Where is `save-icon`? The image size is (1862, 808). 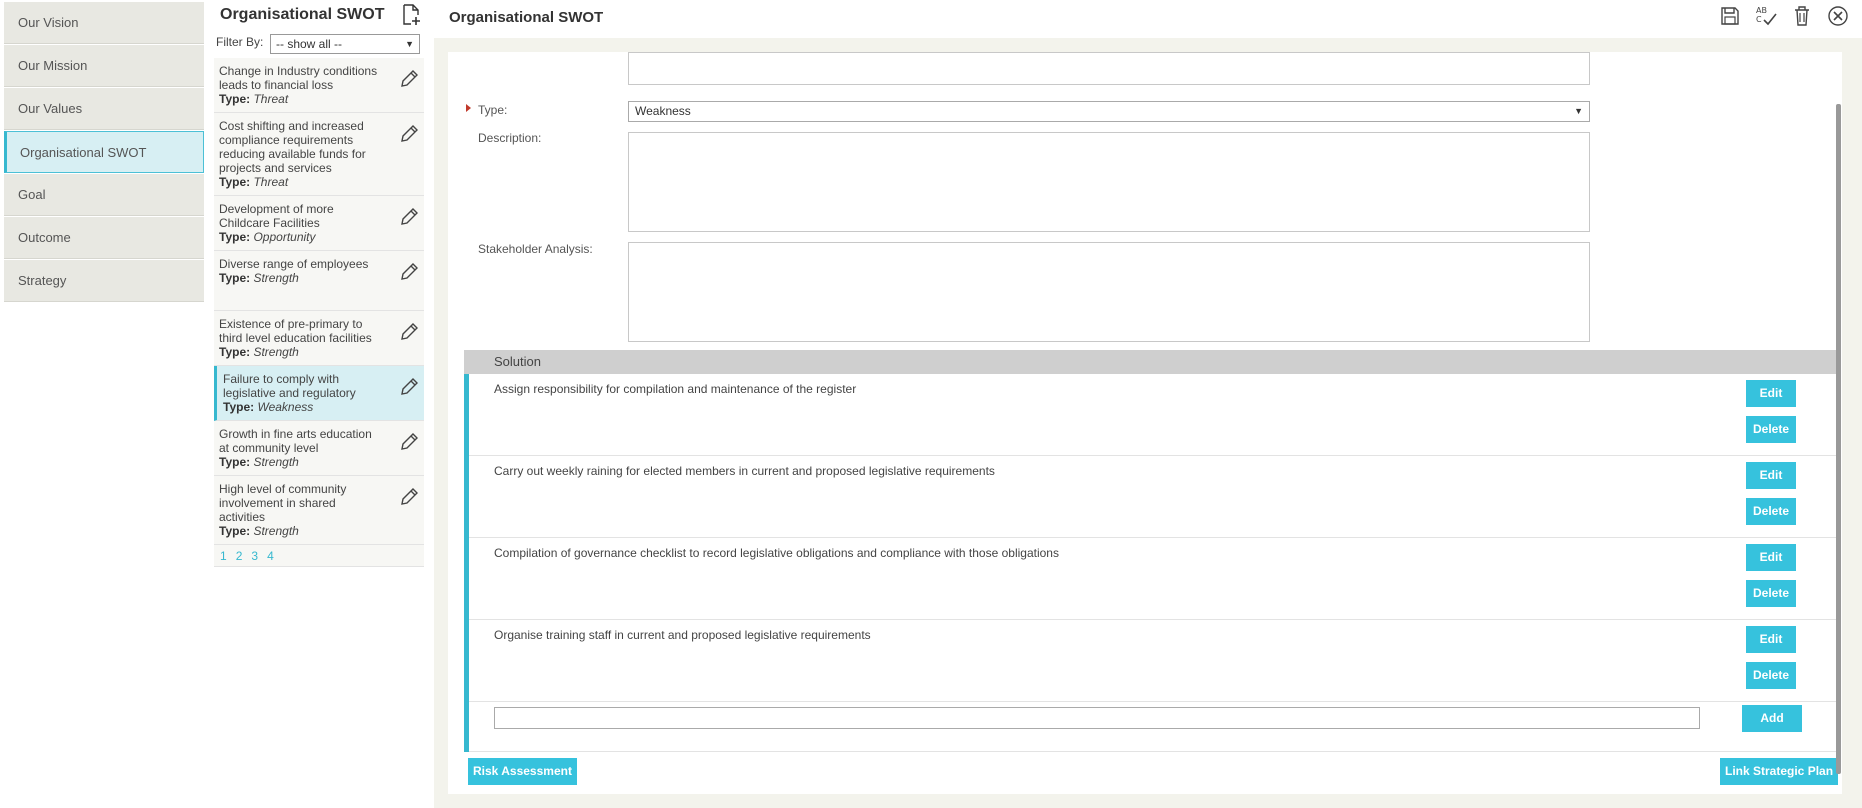 save-icon is located at coordinates (1730, 16).